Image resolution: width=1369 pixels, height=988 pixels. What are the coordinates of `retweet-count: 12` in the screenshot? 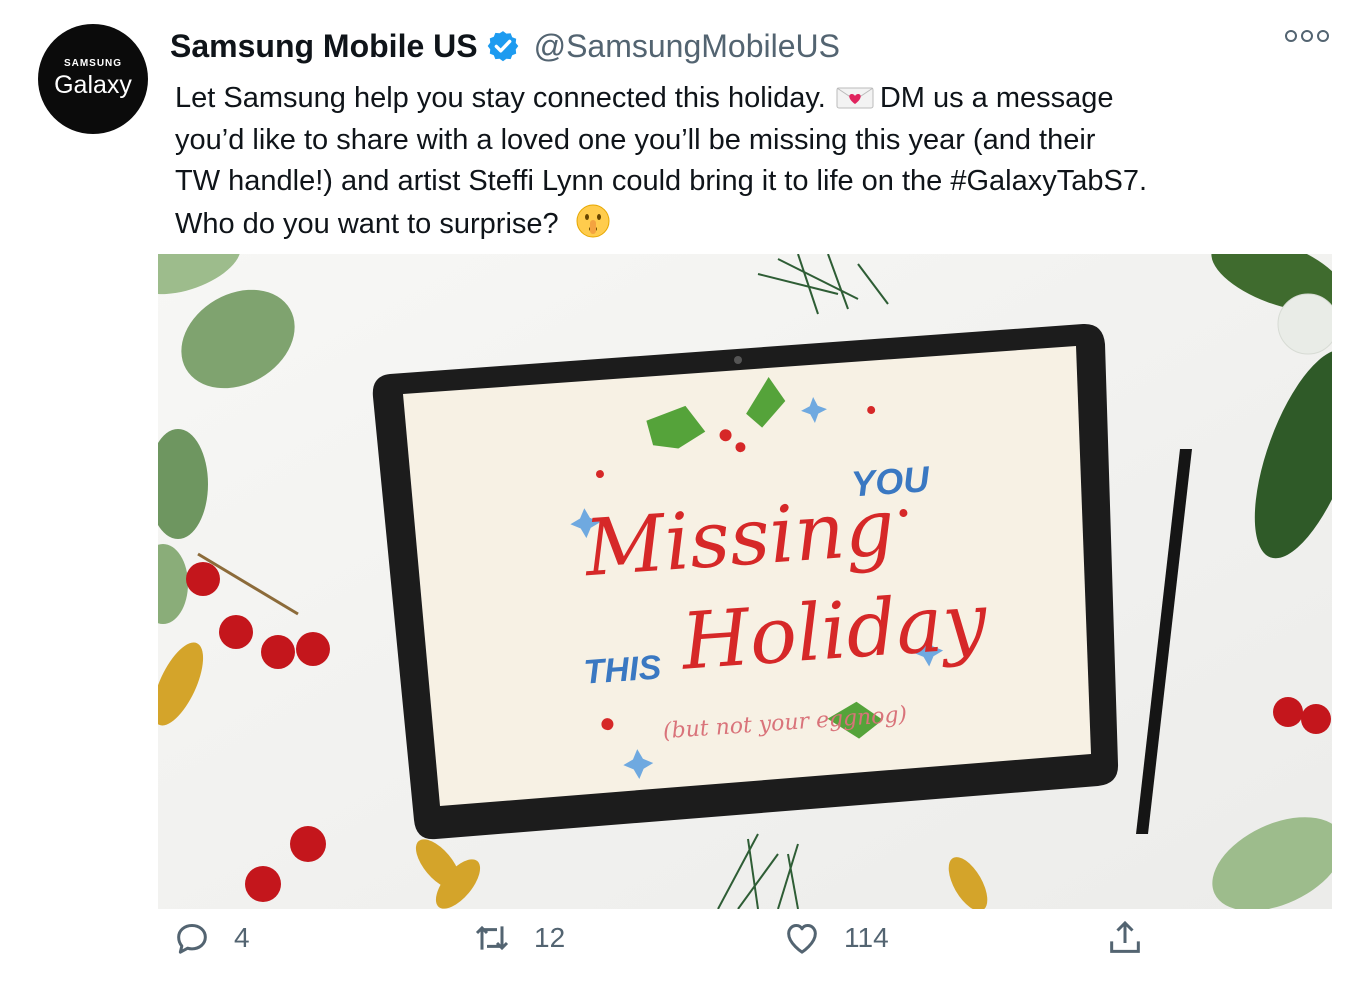 It's located at (550, 937).